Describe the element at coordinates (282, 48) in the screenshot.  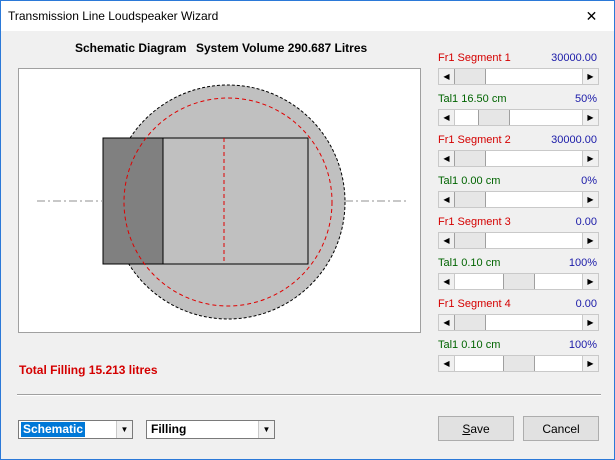
I see `system-volume-label: System Volume 290.687 Litres` at that location.